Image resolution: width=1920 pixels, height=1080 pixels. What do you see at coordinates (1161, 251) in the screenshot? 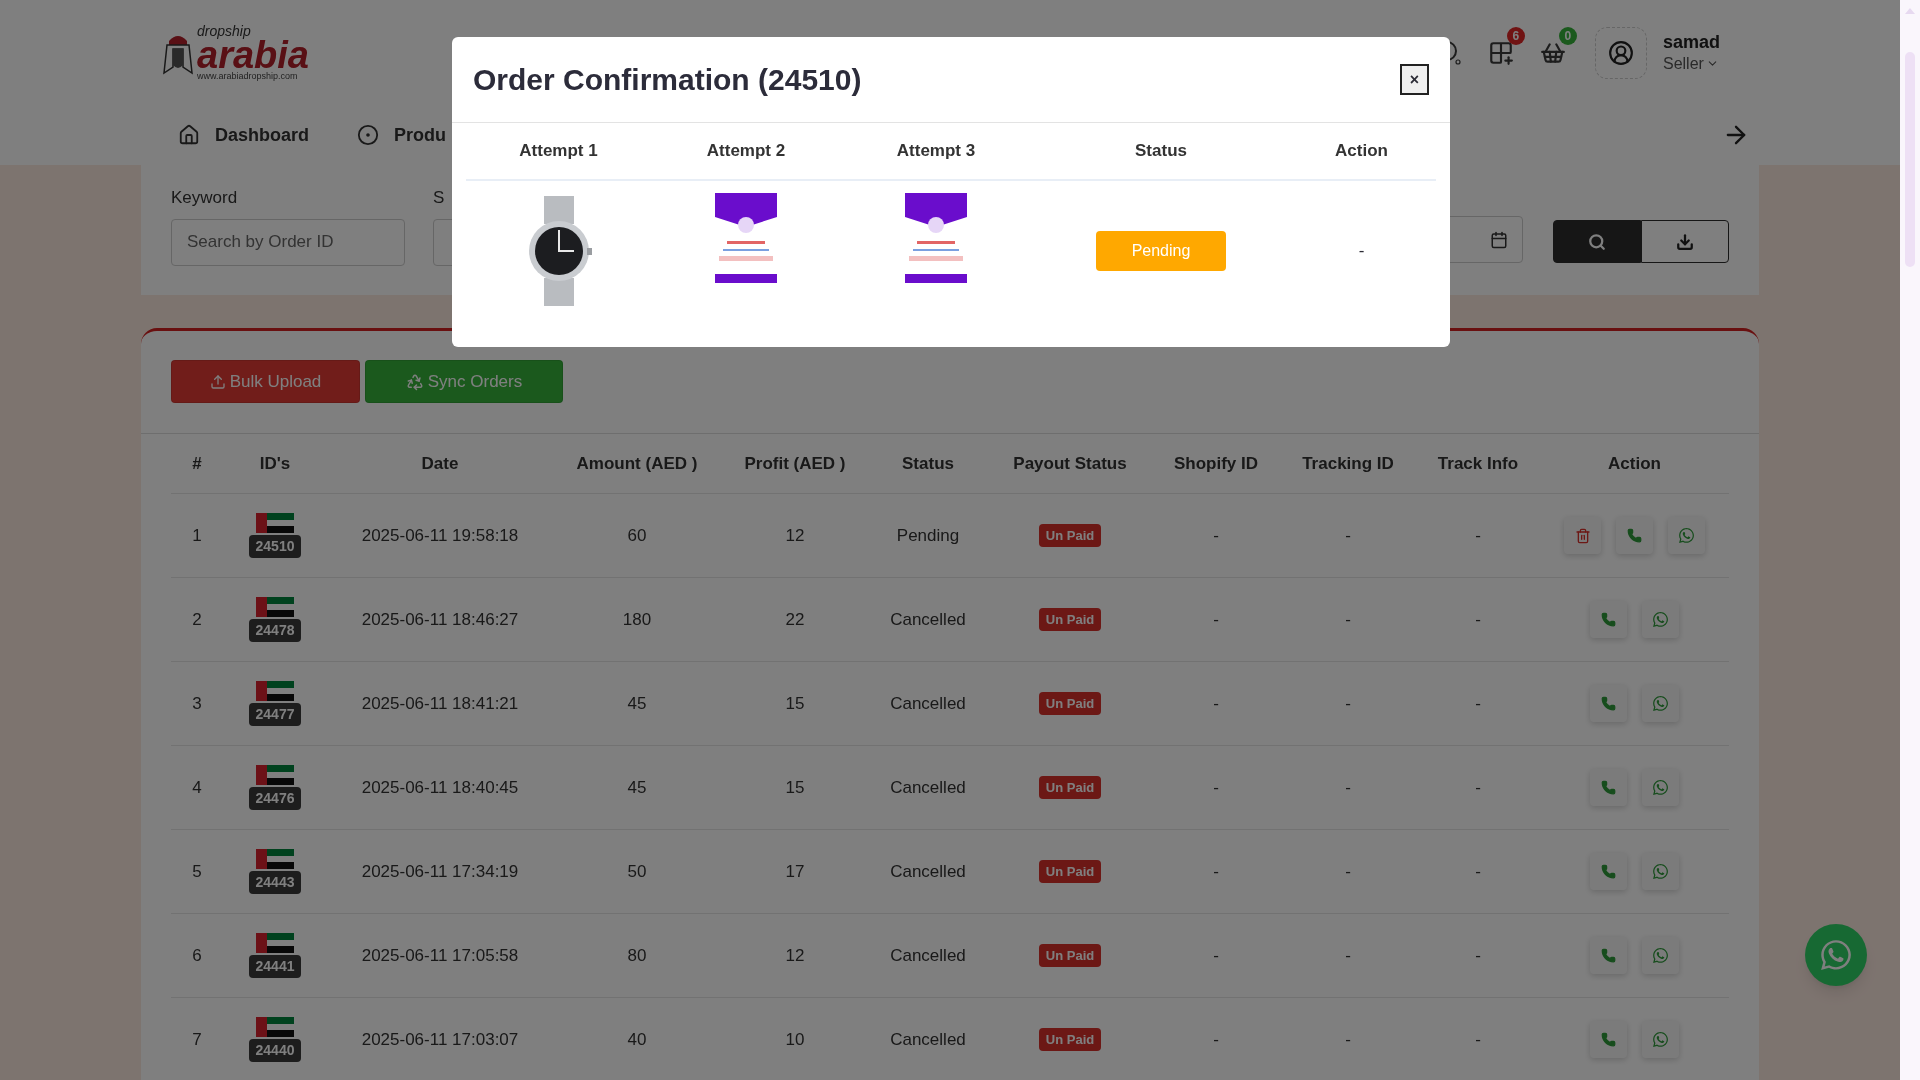
I see `status-badge: Pending` at bounding box center [1161, 251].